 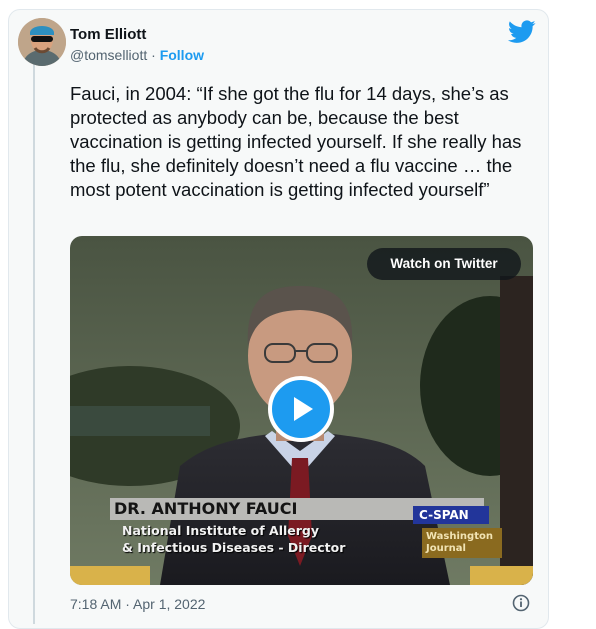 What do you see at coordinates (521, 603) in the screenshot?
I see `info-icon` at bounding box center [521, 603].